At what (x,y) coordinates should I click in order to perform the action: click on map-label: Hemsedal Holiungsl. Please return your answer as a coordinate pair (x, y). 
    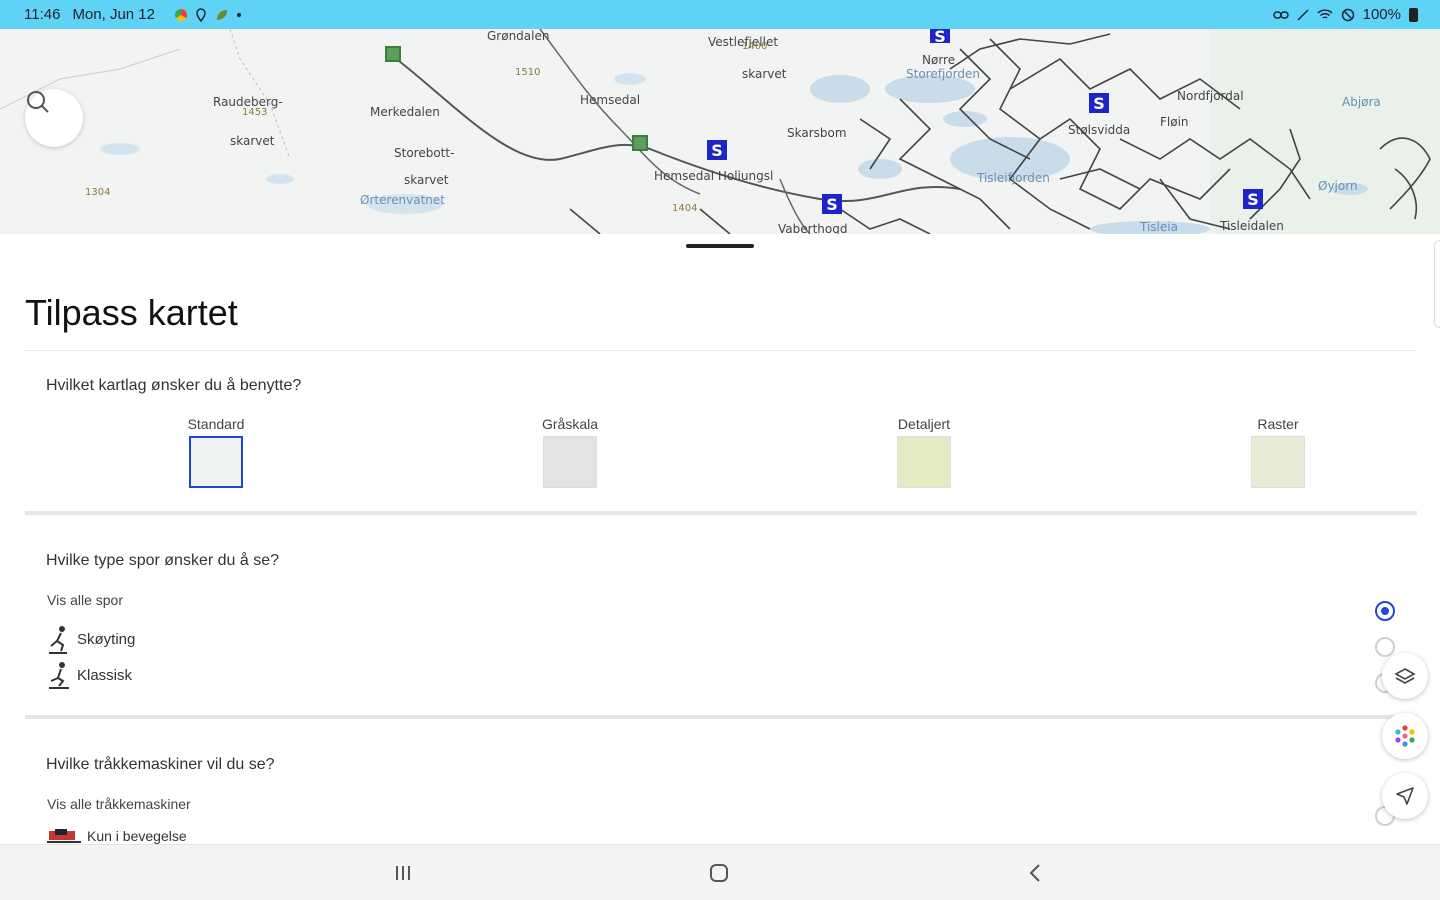
    Looking at the image, I should click on (714, 176).